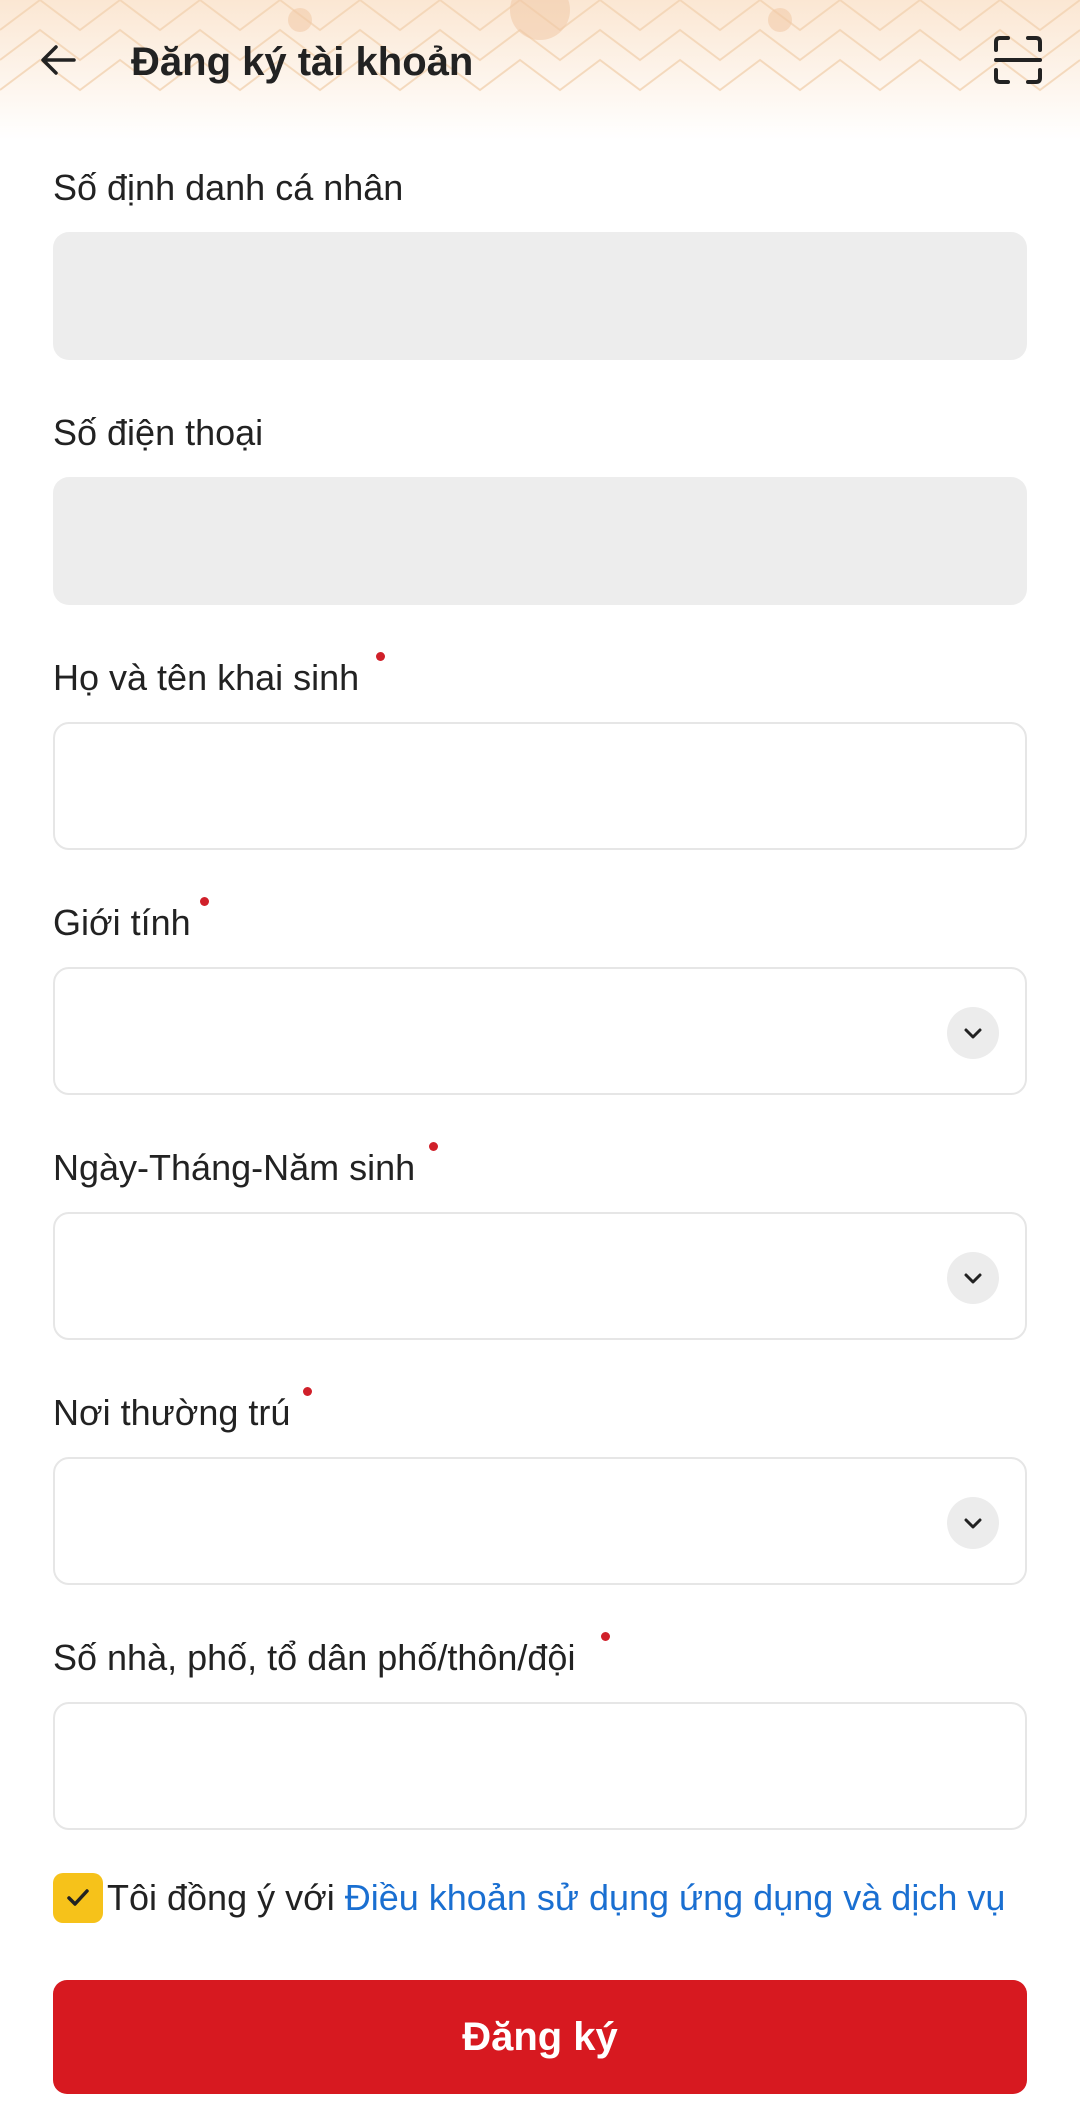 The image size is (1080, 2118). I want to click on field-label-gender: Giới tính, so click(122, 922).